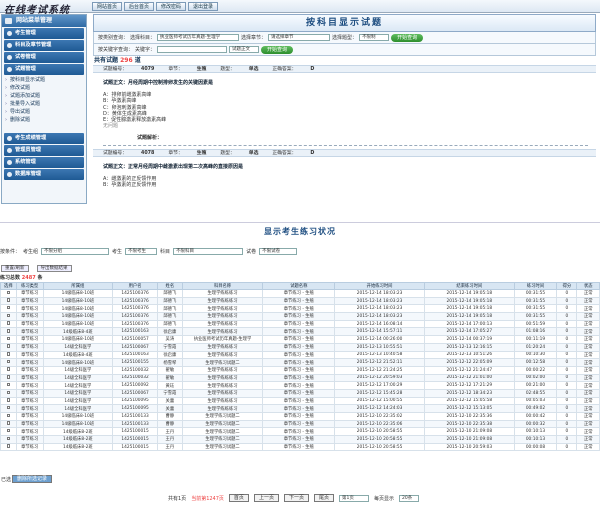 The image size is (600, 508). Describe the element at coordinates (170, 424) in the screenshot. I see `table-cell: 曹静` at that location.